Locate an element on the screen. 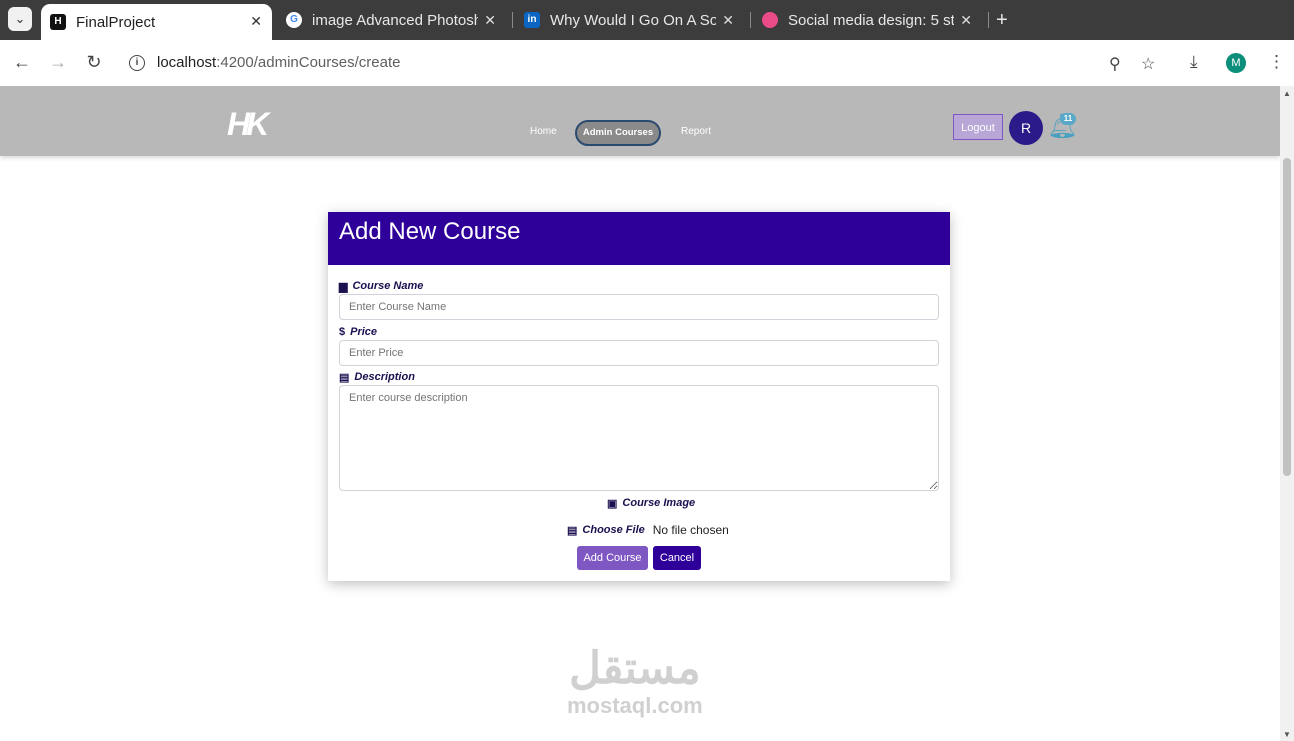  page-scrollbar: ▲ ▼ is located at coordinates (1287, 413).